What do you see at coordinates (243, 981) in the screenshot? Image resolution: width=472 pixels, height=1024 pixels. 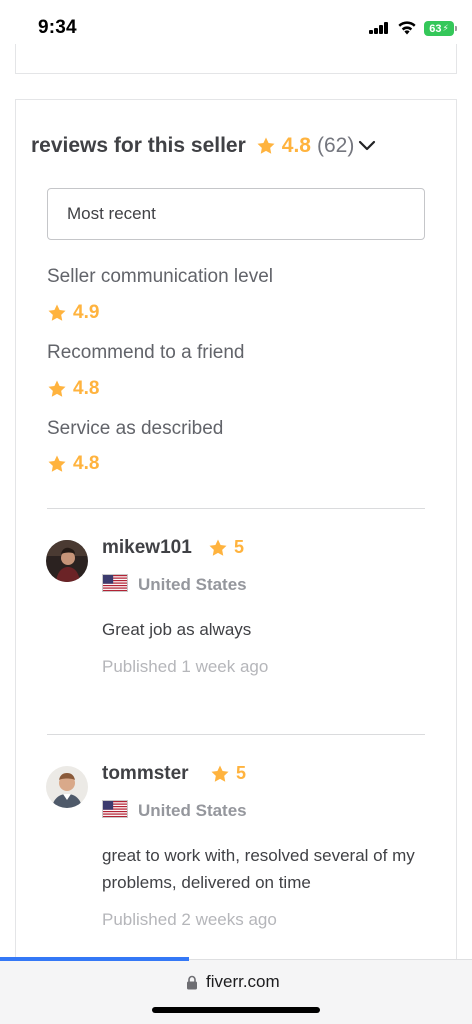 I see `url-text: fiverr.com` at bounding box center [243, 981].